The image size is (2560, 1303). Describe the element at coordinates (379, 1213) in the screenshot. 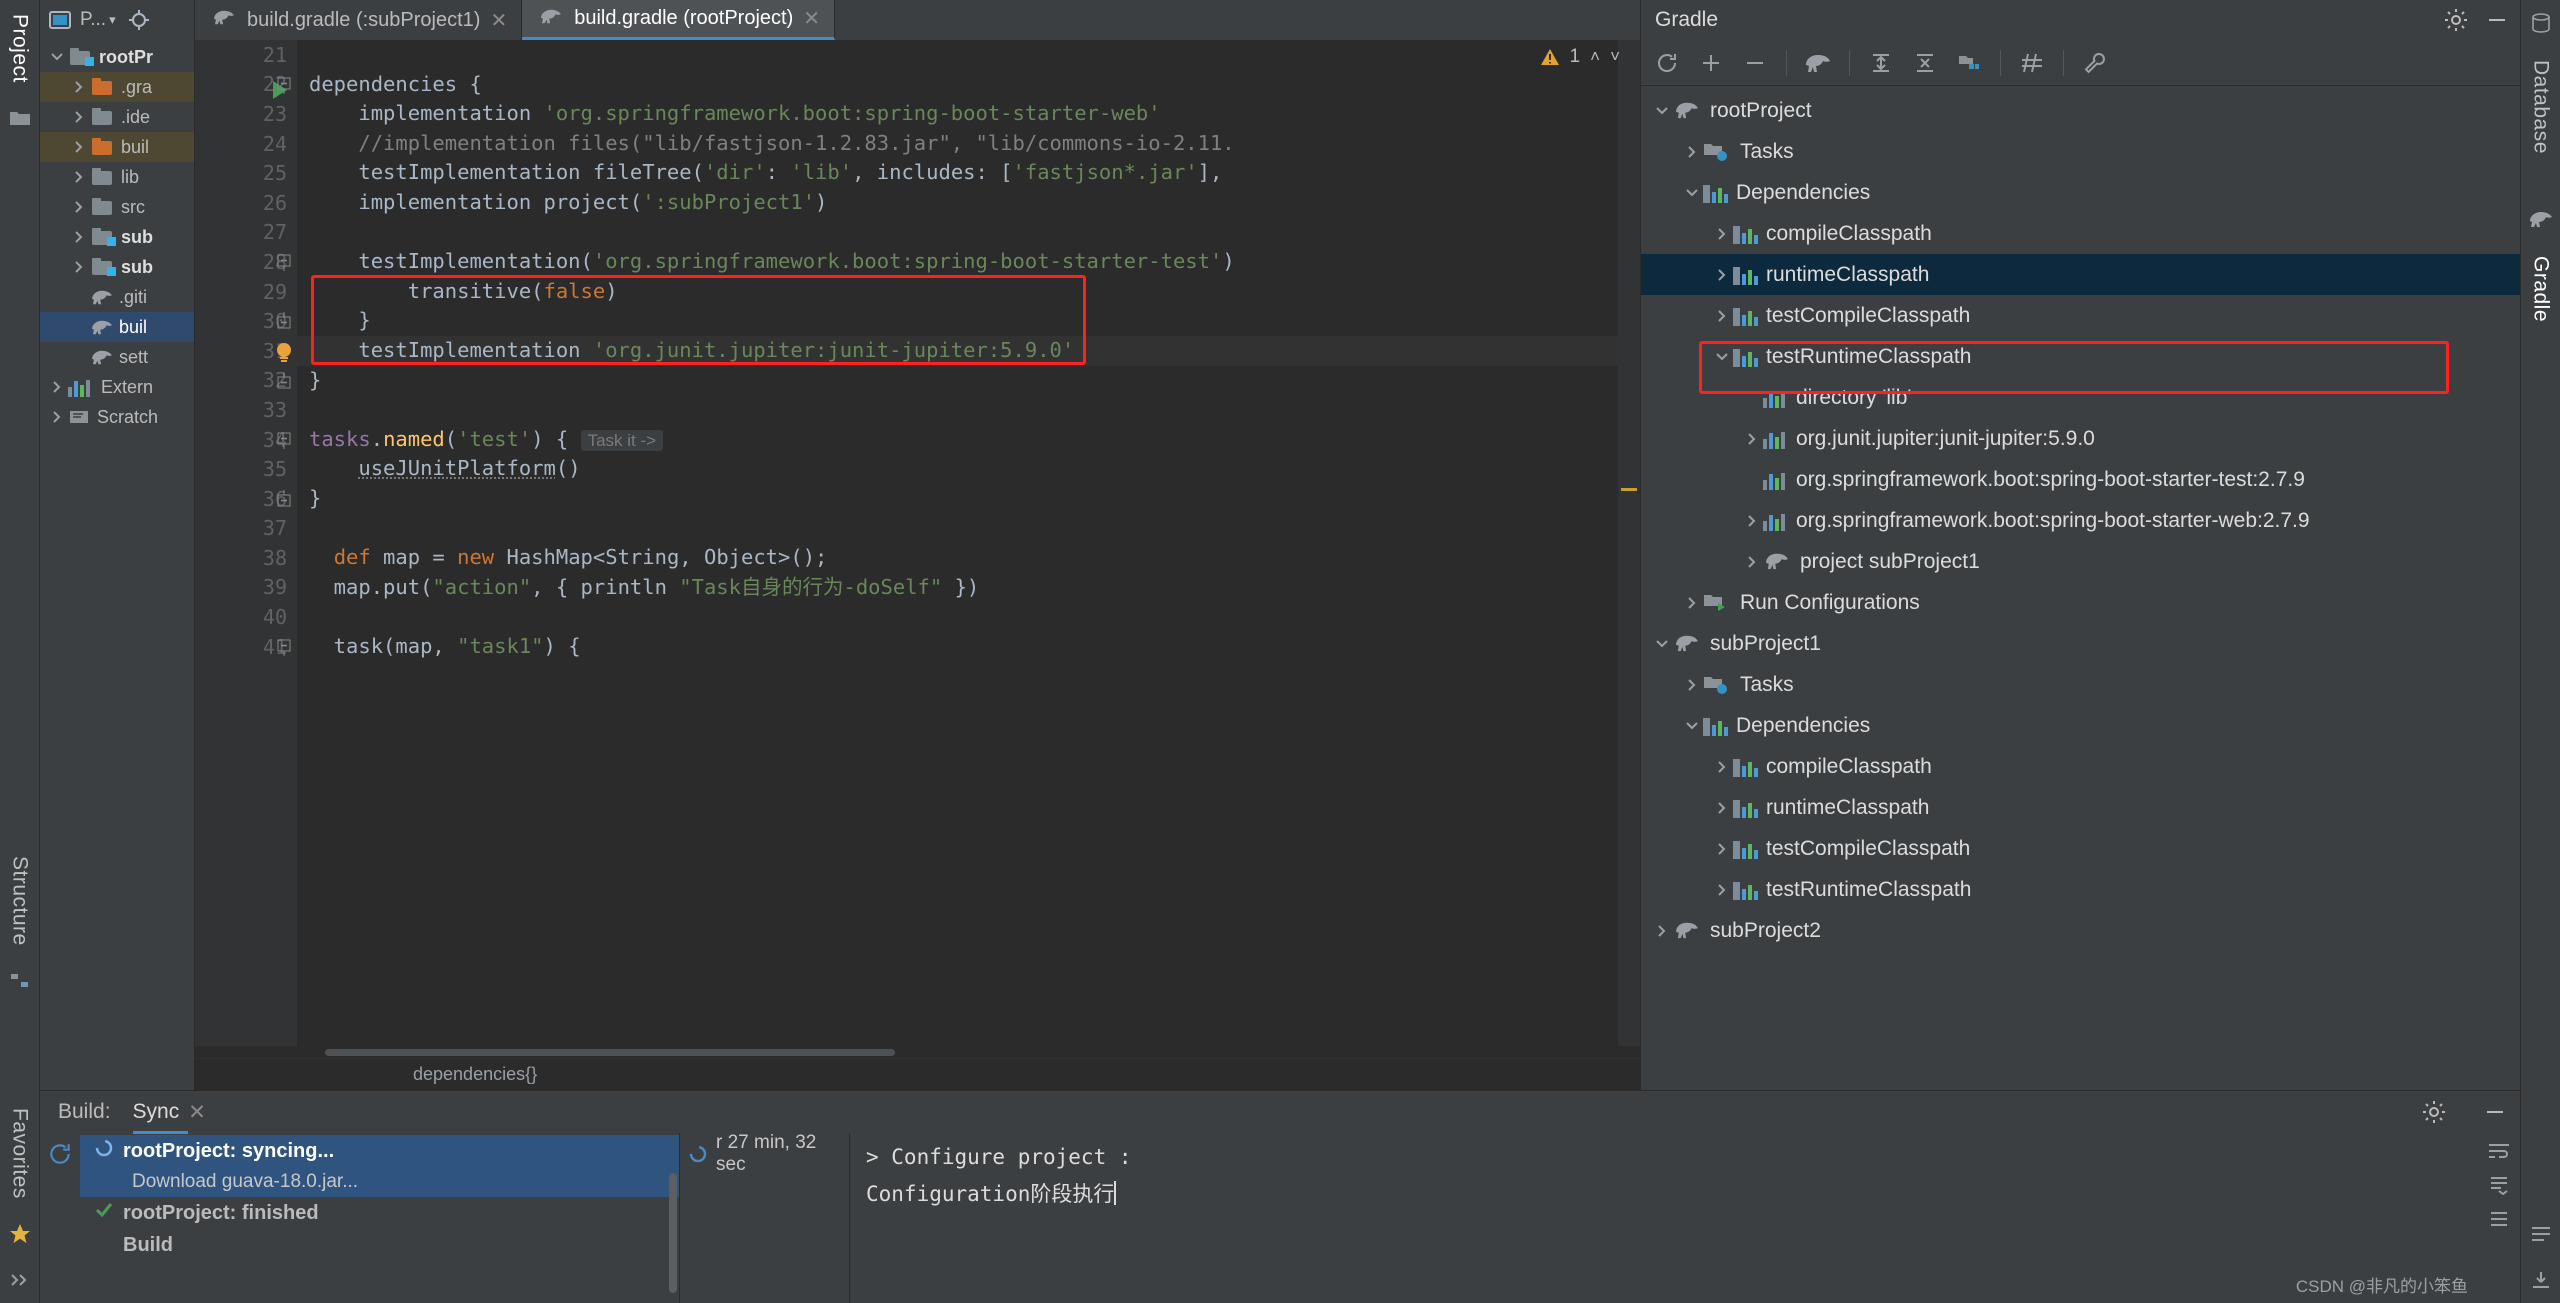

I see `build-event-row: rootProject: finished` at that location.